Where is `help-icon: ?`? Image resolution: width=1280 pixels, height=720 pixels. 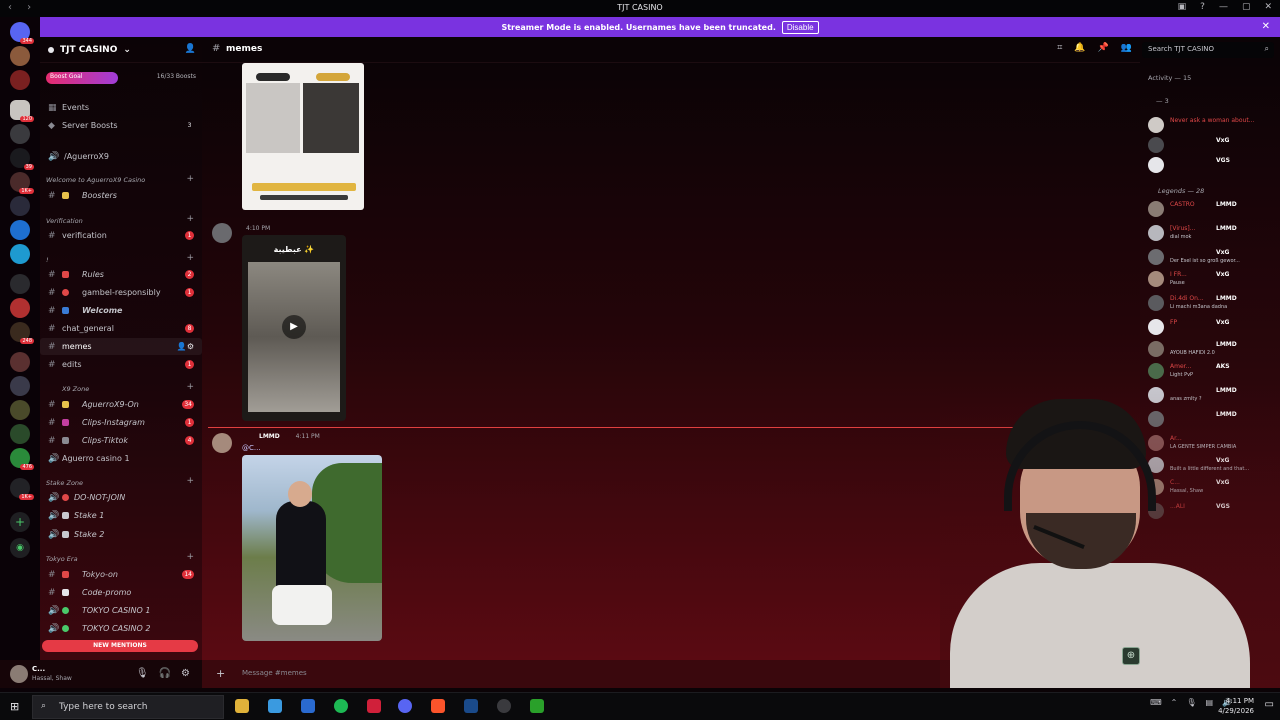 help-icon: ? is located at coordinates (1202, 7).